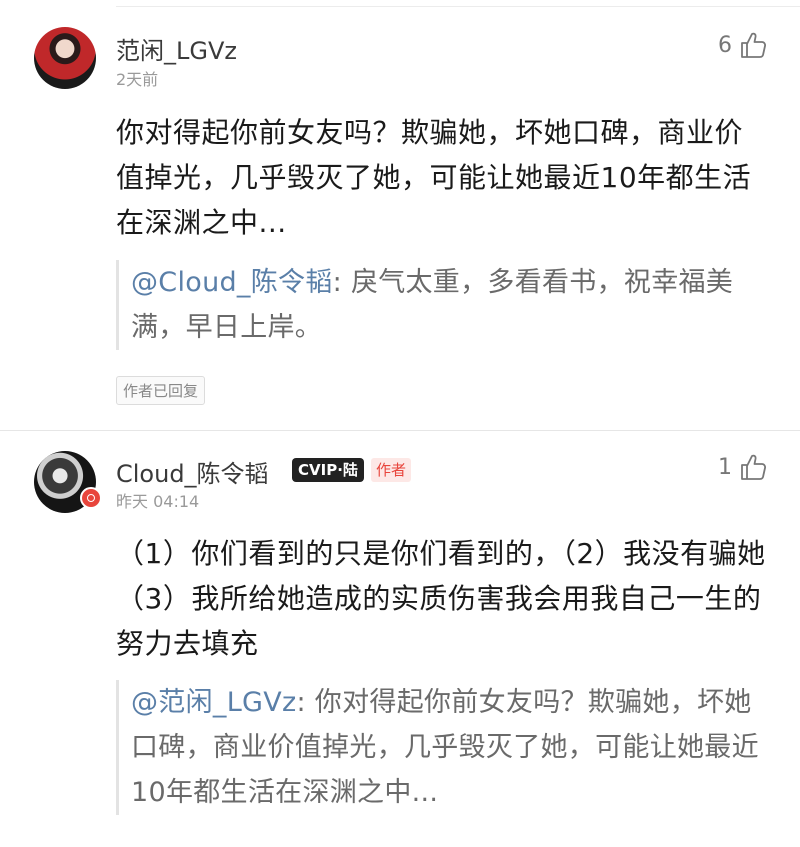  Describe the element at coordinates (176, 48) in the screenshot. I see `comment-username: 范闲_LGVz` at that location.